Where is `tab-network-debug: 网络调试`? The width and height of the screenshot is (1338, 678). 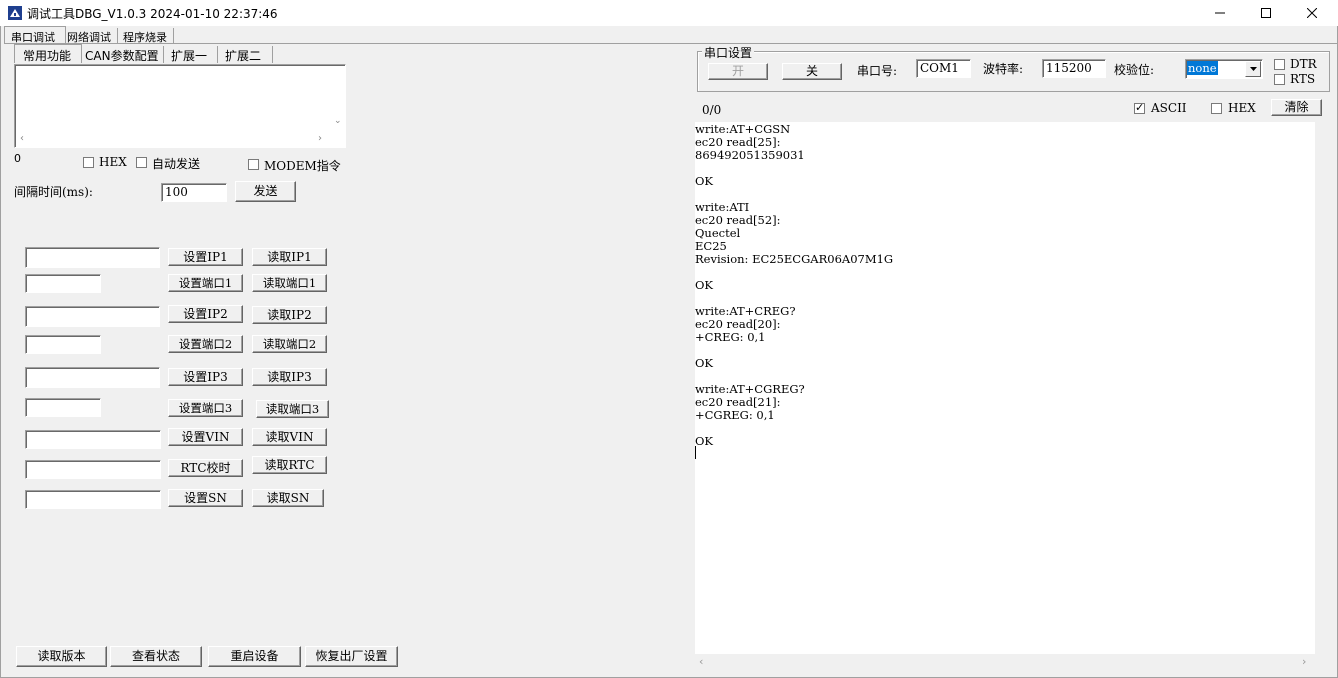 tab-network-debug: 网络调试 is located at coordinates (92, 36).